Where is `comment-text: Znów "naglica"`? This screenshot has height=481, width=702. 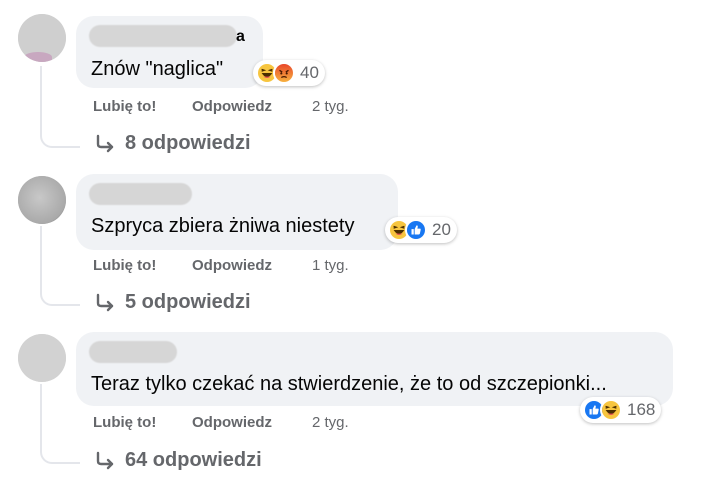
comment-text: Znów "naglica" is located at coordinates (157, 69).